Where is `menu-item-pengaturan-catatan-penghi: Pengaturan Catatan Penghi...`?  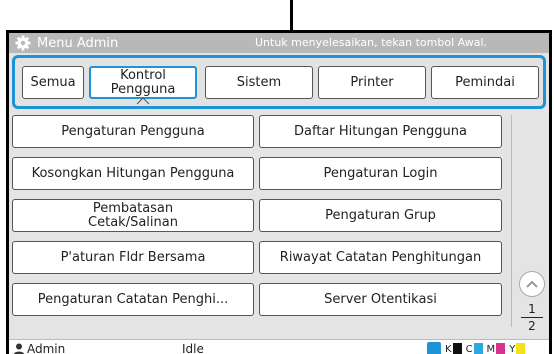
menu-item-pengaturan-catatan-penghi: Pengaturan Catatan Penghi... is located at coordinates (133, 299).